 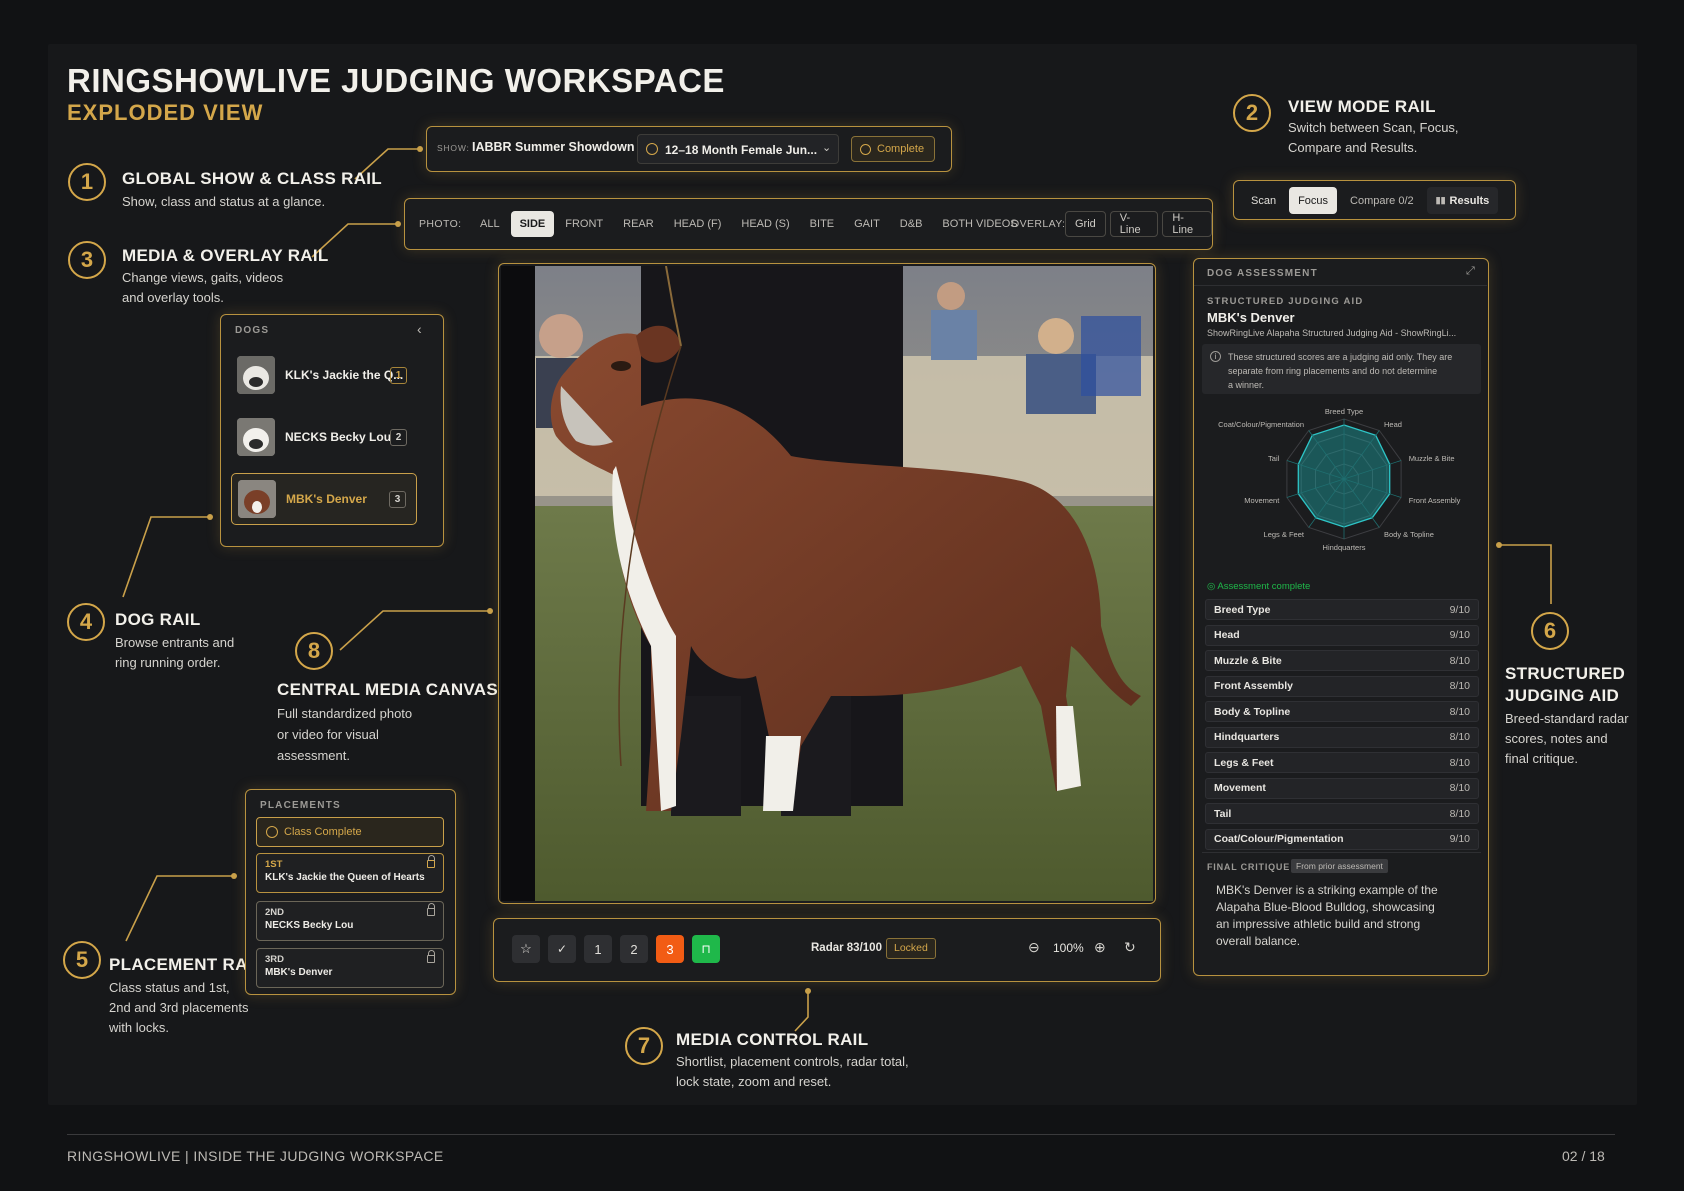 What do you see at coordinates (490, 224) in the screenshot?
I see `tab-all: ALL` at bounding box center [490, 224].